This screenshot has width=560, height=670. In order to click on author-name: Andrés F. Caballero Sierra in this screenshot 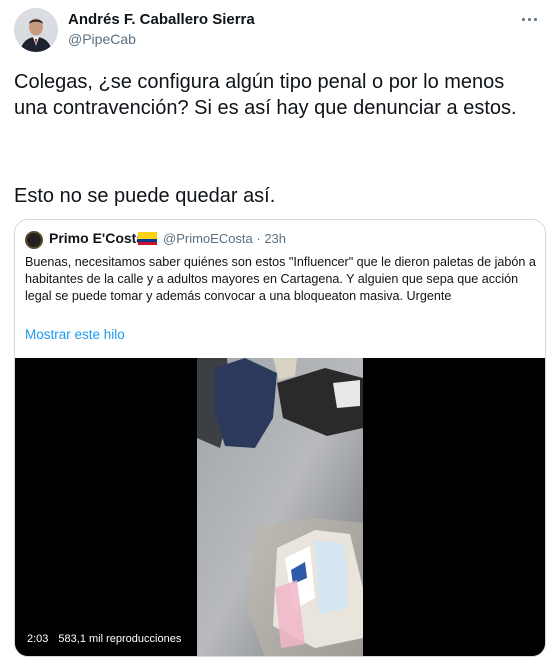, I will do `click(161, 19)`.